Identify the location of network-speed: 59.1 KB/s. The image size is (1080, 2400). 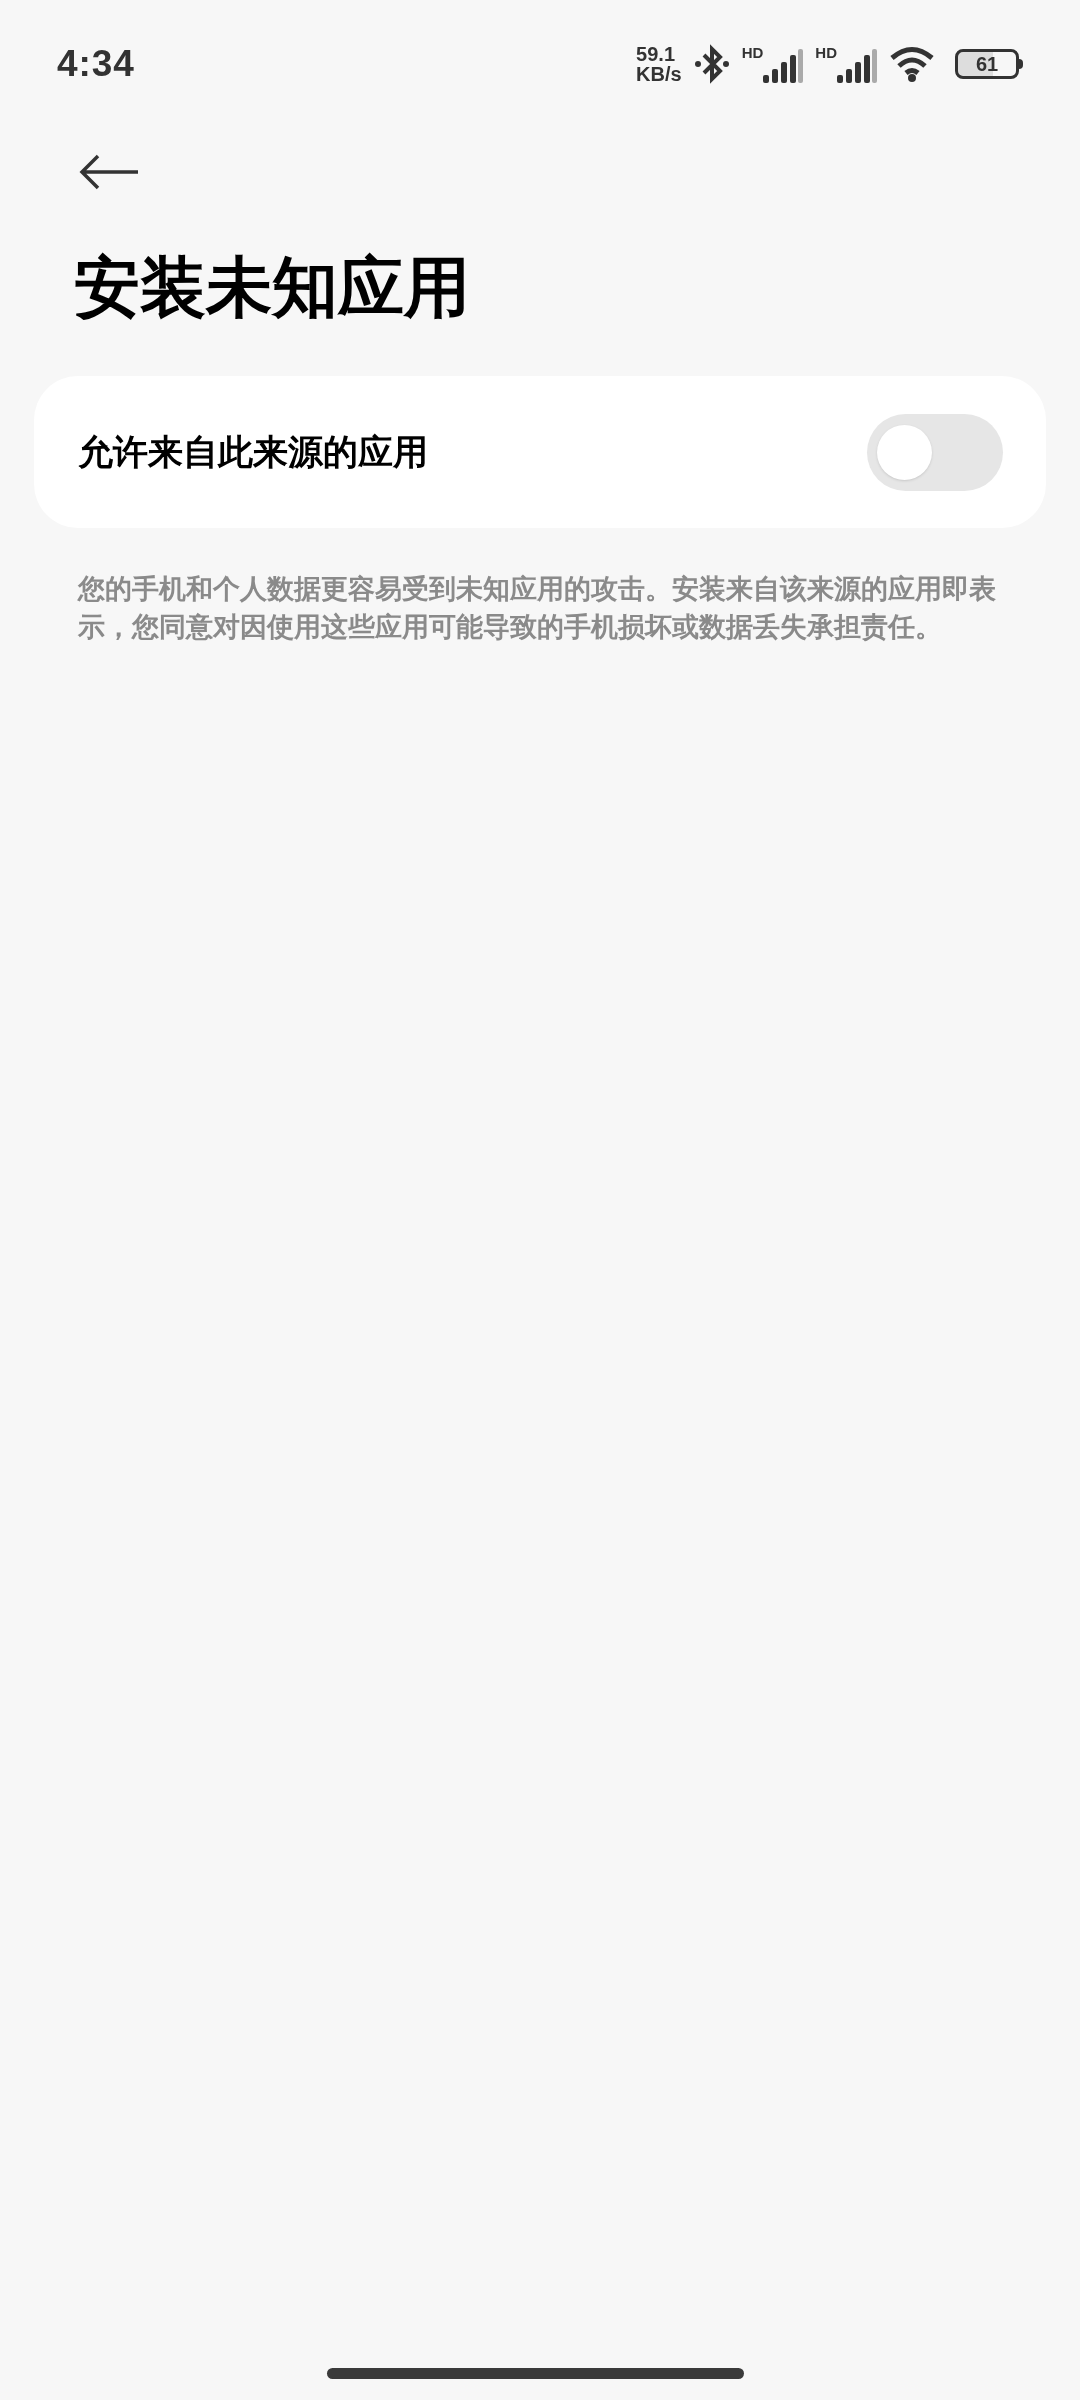
(659, 64).